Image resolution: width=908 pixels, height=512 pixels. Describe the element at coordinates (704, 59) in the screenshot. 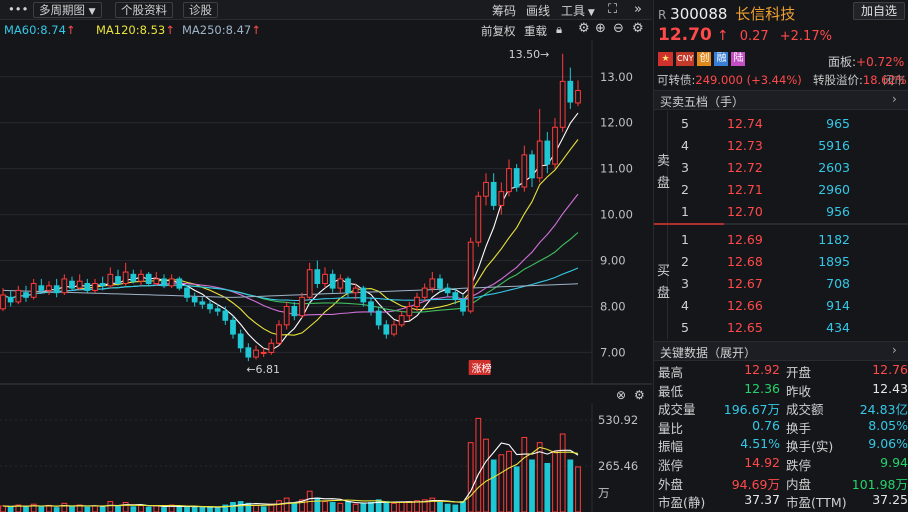

I see `chinext-badge: 创` at that location.